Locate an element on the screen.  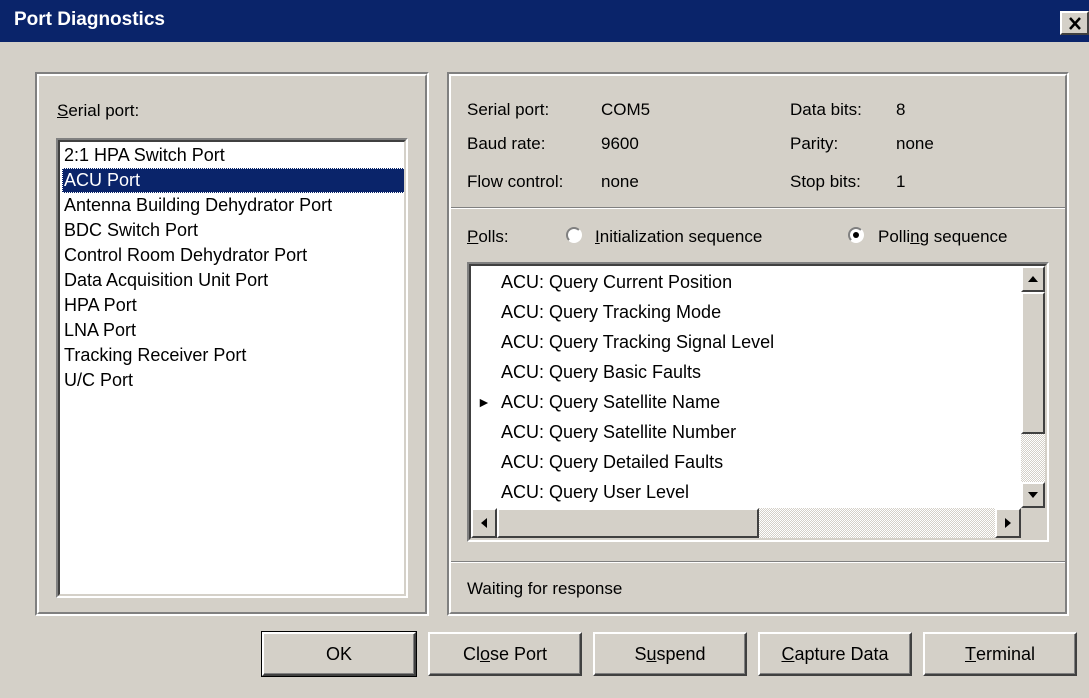
stop-bits-value: 1 is located at coordinates (901, 181).